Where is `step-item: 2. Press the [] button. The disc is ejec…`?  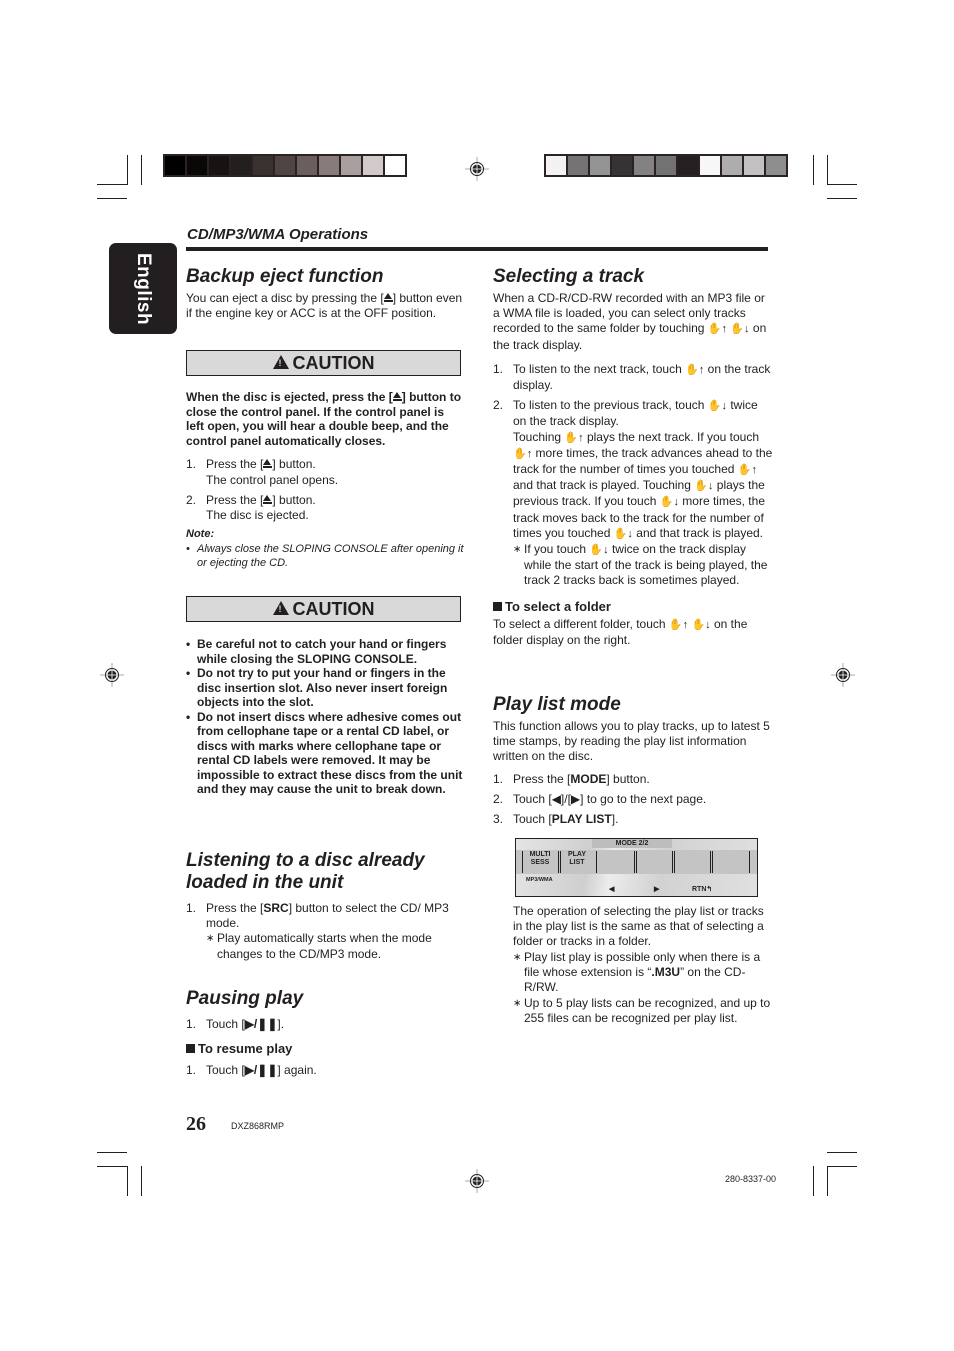
step-item: 2. Press the [] button. The disc is ejec… is located at coordinates (251, 507).